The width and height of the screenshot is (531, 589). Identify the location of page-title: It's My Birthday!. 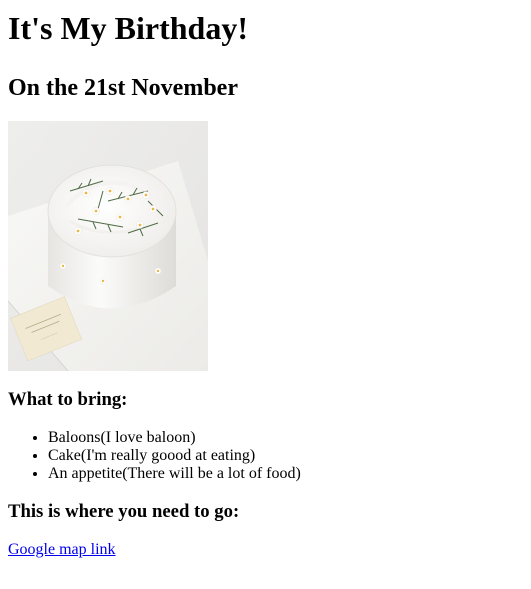
(128, 28).